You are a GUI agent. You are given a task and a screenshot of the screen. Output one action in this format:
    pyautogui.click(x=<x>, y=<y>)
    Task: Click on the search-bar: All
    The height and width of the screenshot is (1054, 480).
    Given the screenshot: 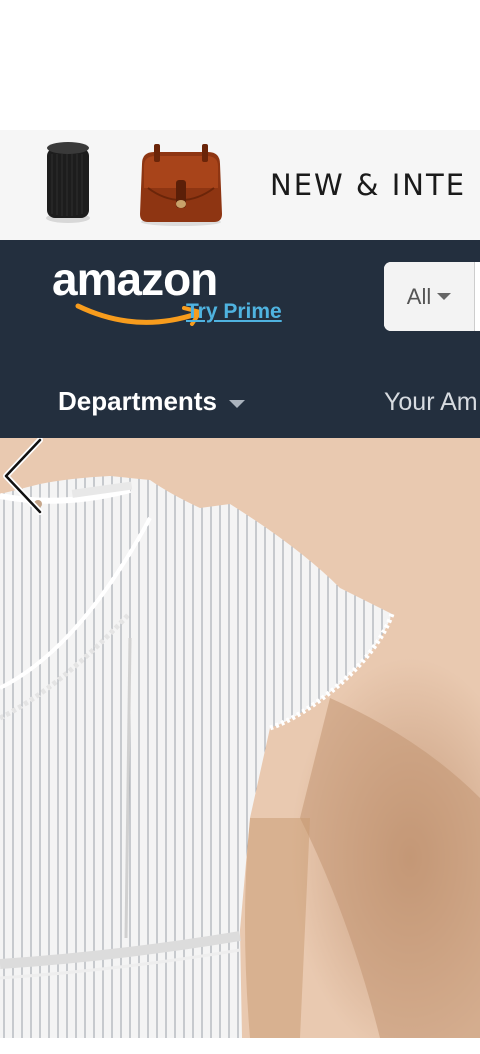 What is the action you would take?
    pyautogui.click(x=432, y=296)
    